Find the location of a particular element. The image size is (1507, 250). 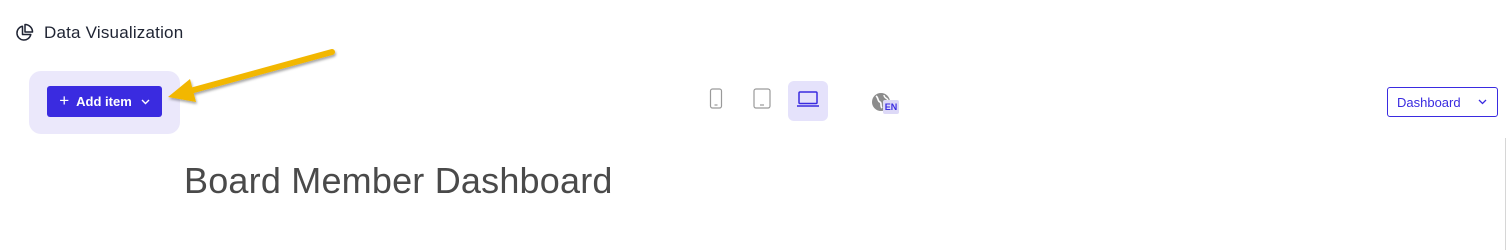

laptop-icon is located at coordinates (808, 101).